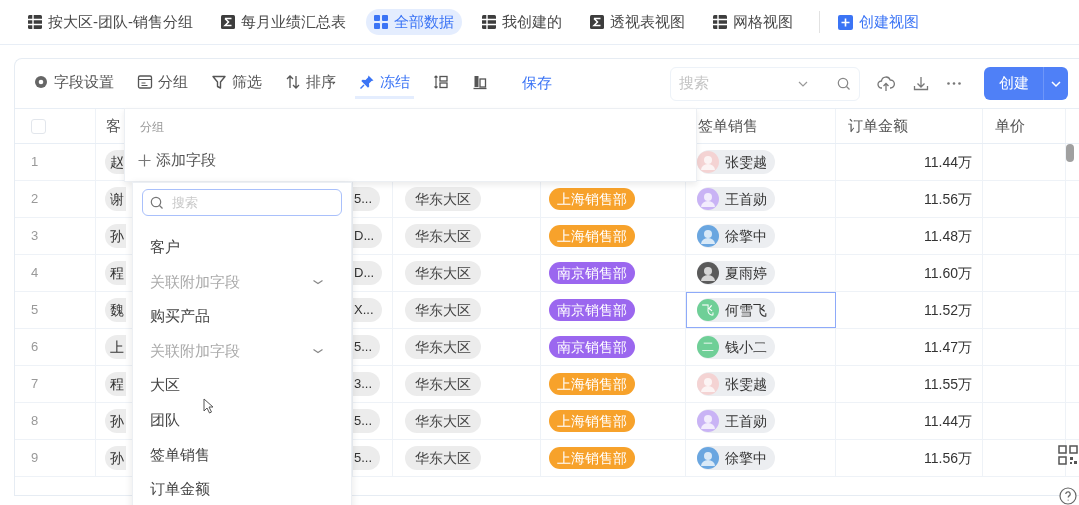 Image resolution: width=1079 pixels, height=505 pixels. I want to click on amount-cell-text: 11.60万, so click(948, 273).